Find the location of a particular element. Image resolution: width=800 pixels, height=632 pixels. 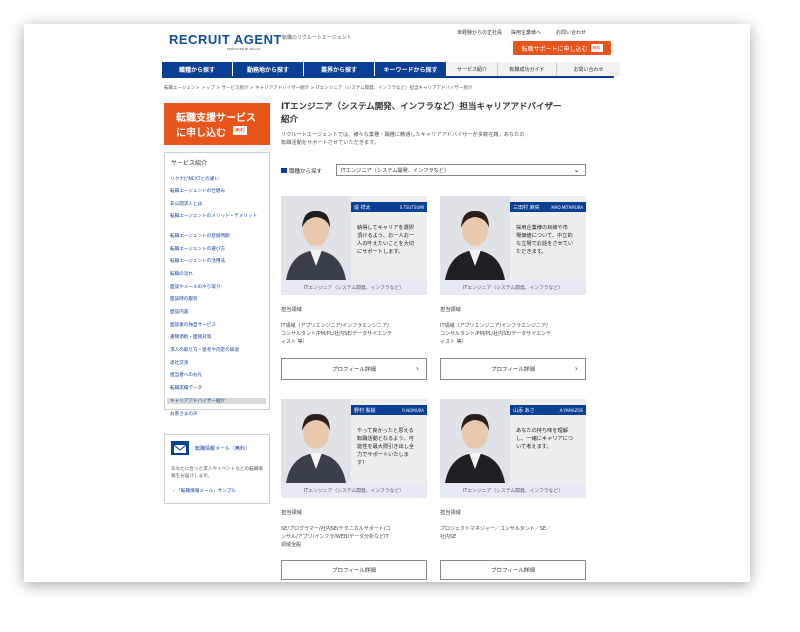

advisor-romaji: S.TSUTSUMI is located at coordinates (411, 207).